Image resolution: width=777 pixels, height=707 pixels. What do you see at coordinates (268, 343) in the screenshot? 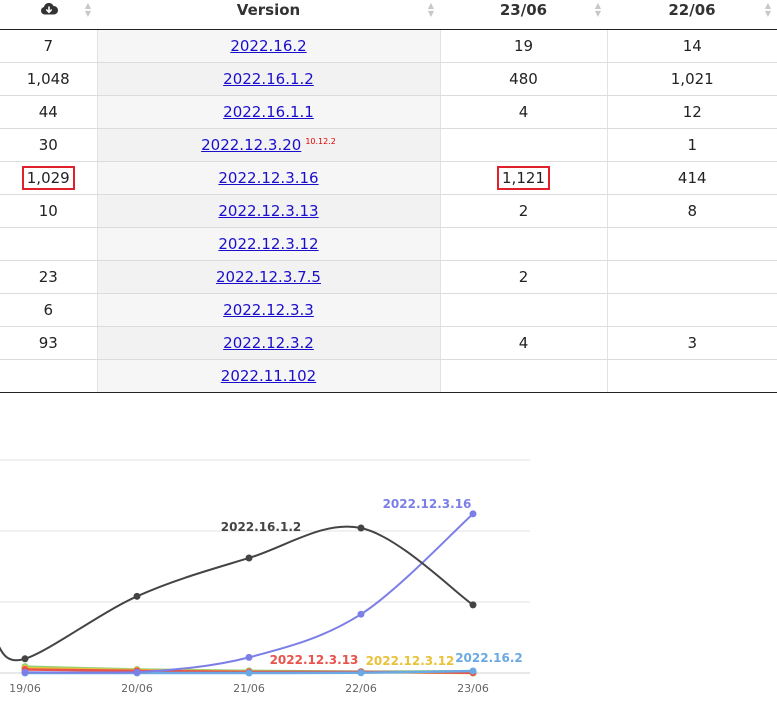
I see `version-link: 2022.12.3.2` at bounding box center [268, 343].